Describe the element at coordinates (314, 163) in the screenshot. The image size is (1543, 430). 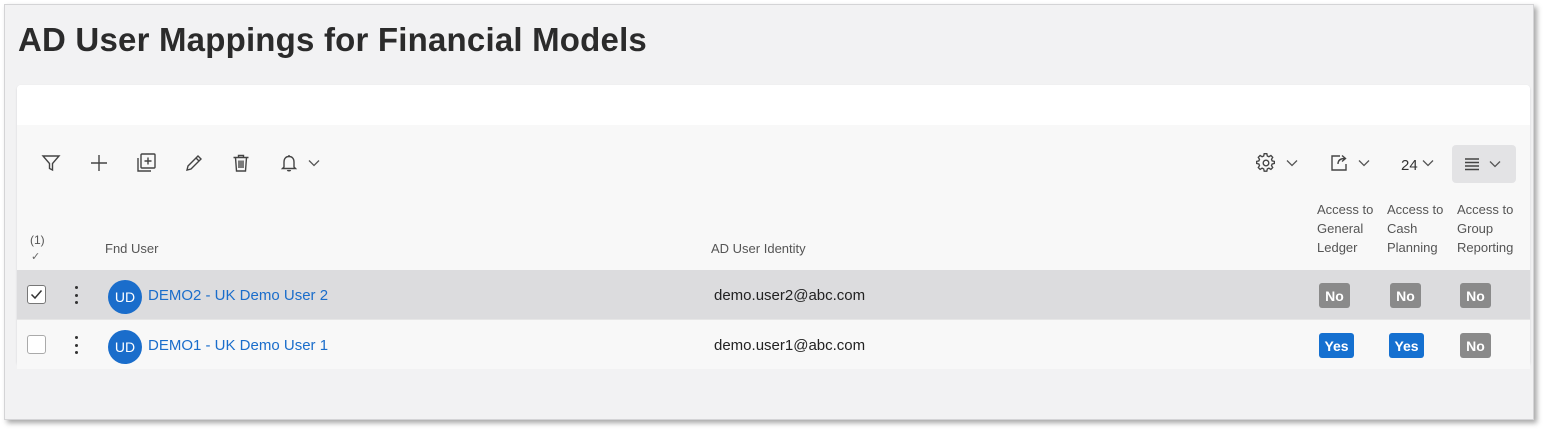
I see `notifications-chevron-down-icon` at that location.